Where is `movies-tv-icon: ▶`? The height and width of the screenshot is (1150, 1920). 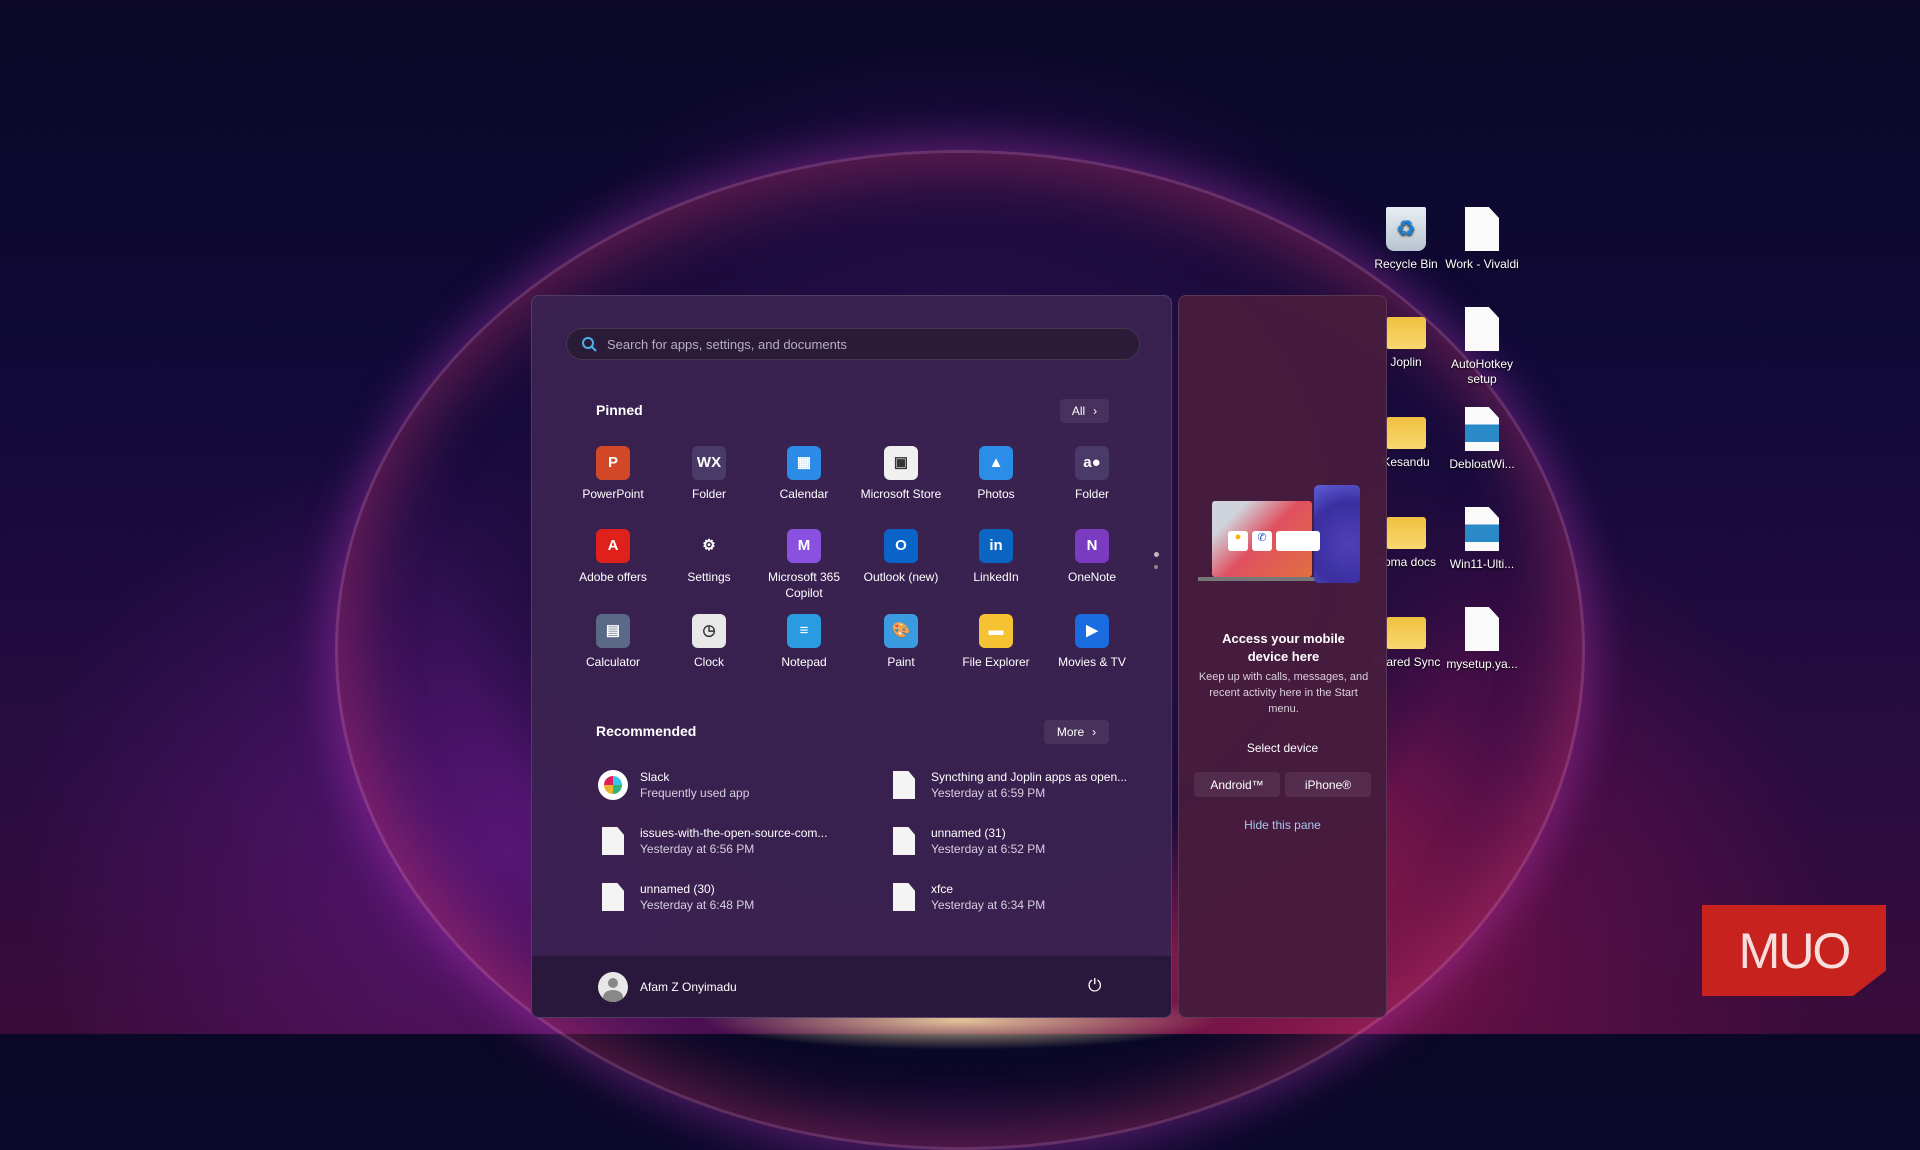 movies-tv-icon: ▶ is located at coordinates (1092, 631).